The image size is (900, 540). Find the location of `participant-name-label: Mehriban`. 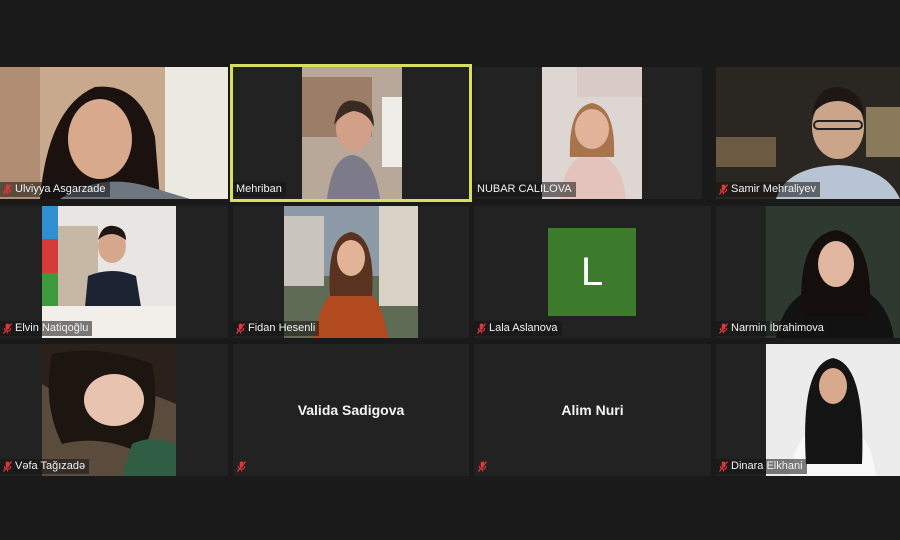

participant-name-label: Mehriban is located at coordinates (259, 189).